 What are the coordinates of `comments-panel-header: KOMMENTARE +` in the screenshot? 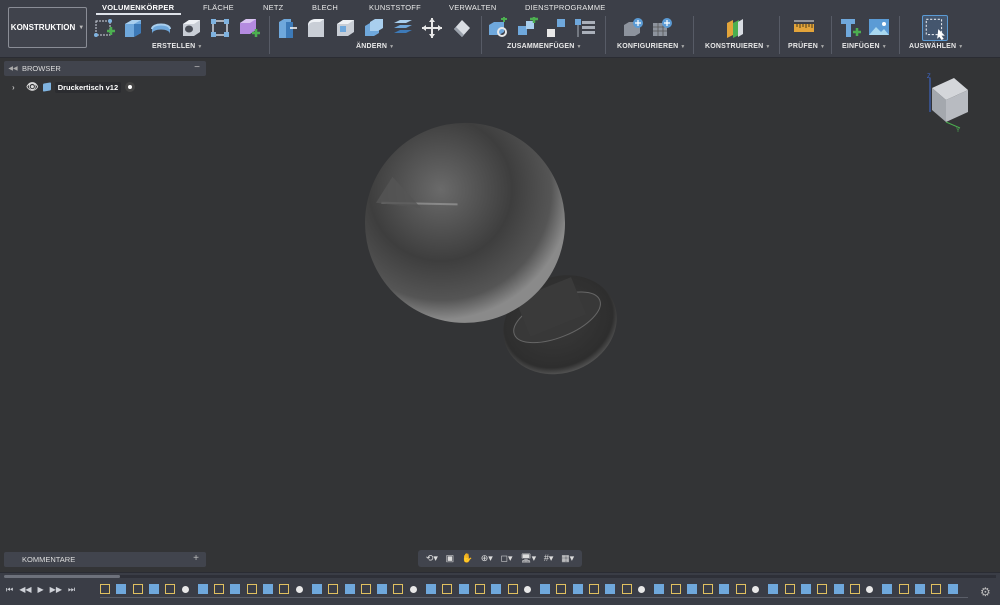 It's located at (105, 559).